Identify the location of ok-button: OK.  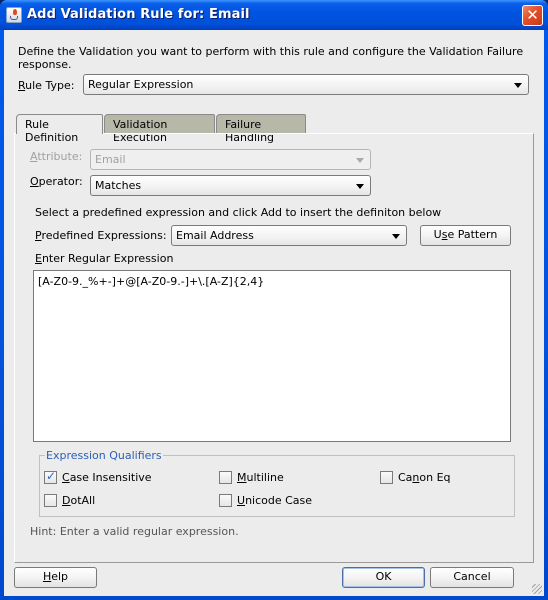
(383, 577).